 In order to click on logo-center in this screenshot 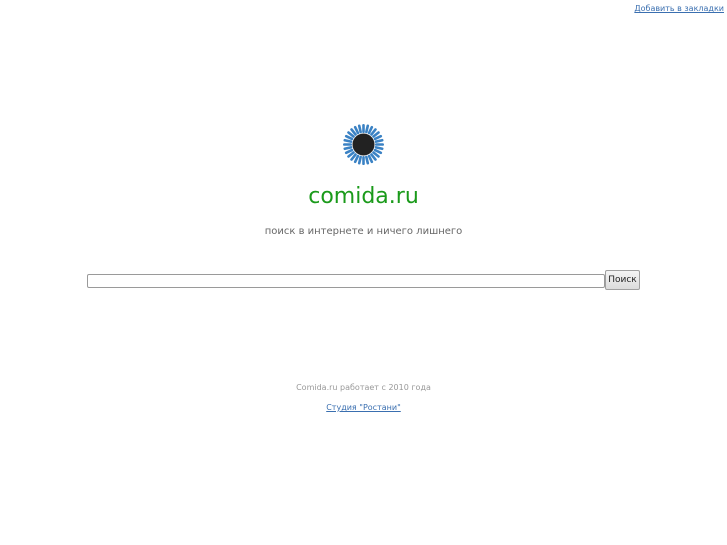, I will do `click(363, 144)`.